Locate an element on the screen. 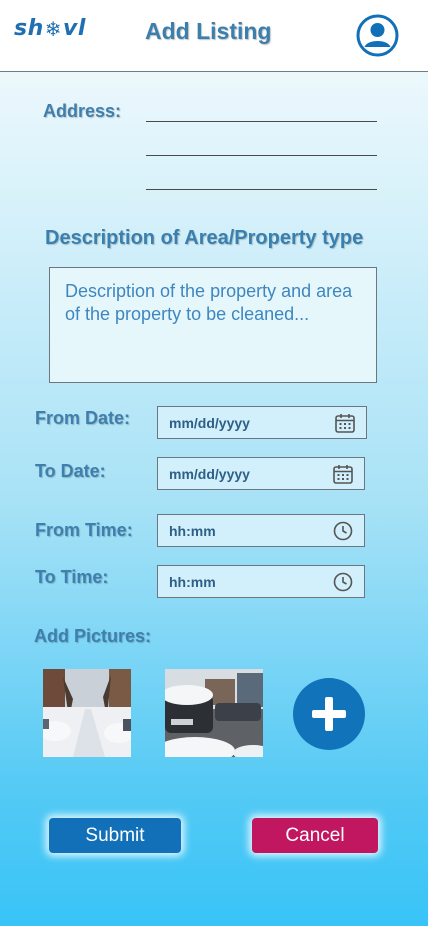 This screenshot has height=926, width=428. from-date-label: From Date: is located at coordinates (83, 418).